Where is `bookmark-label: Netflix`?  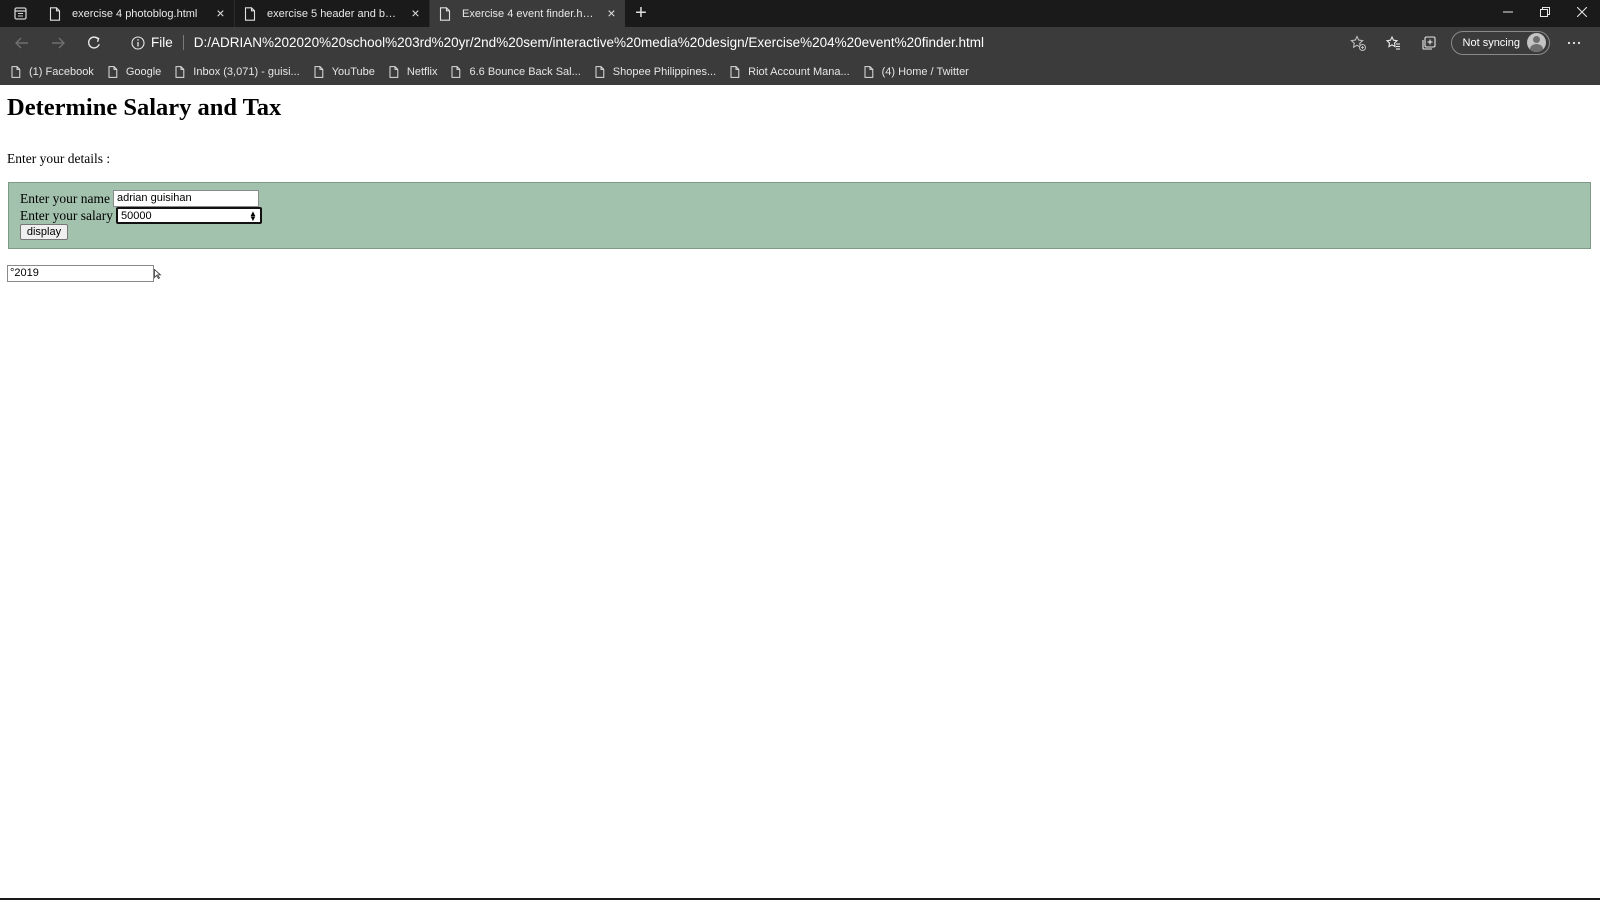 bookmark-label: Netflix is located at coordinates (422, 71).